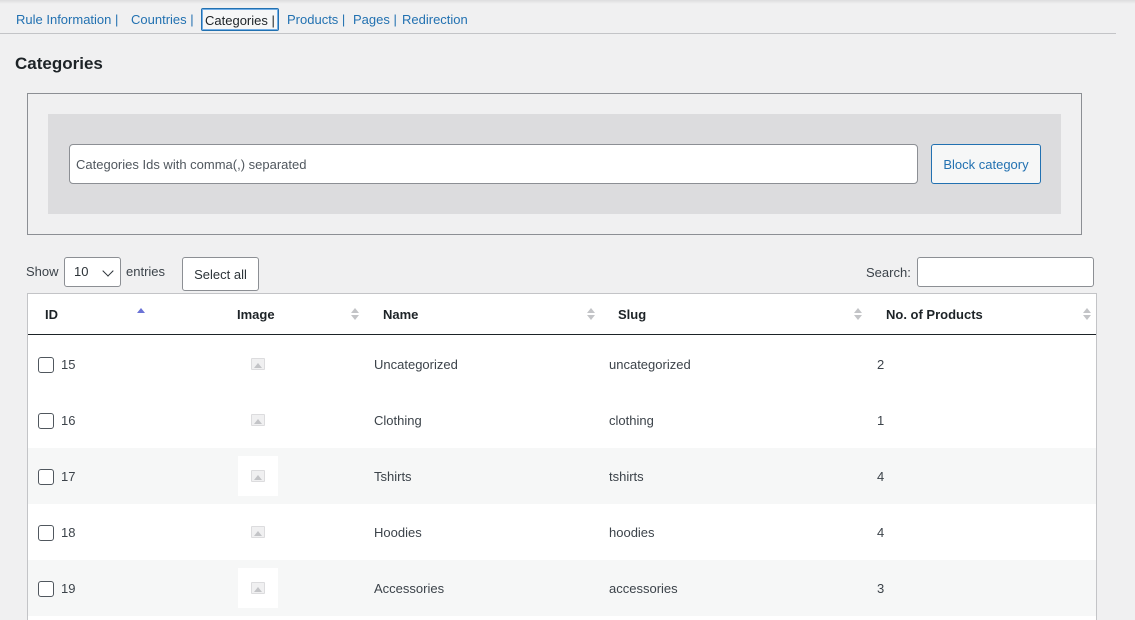 The image size is (1135, 620). What do you see at coordinates (68, 532) in the screenshot?
I see `row-id: 18` at bounding box center [68, 532].